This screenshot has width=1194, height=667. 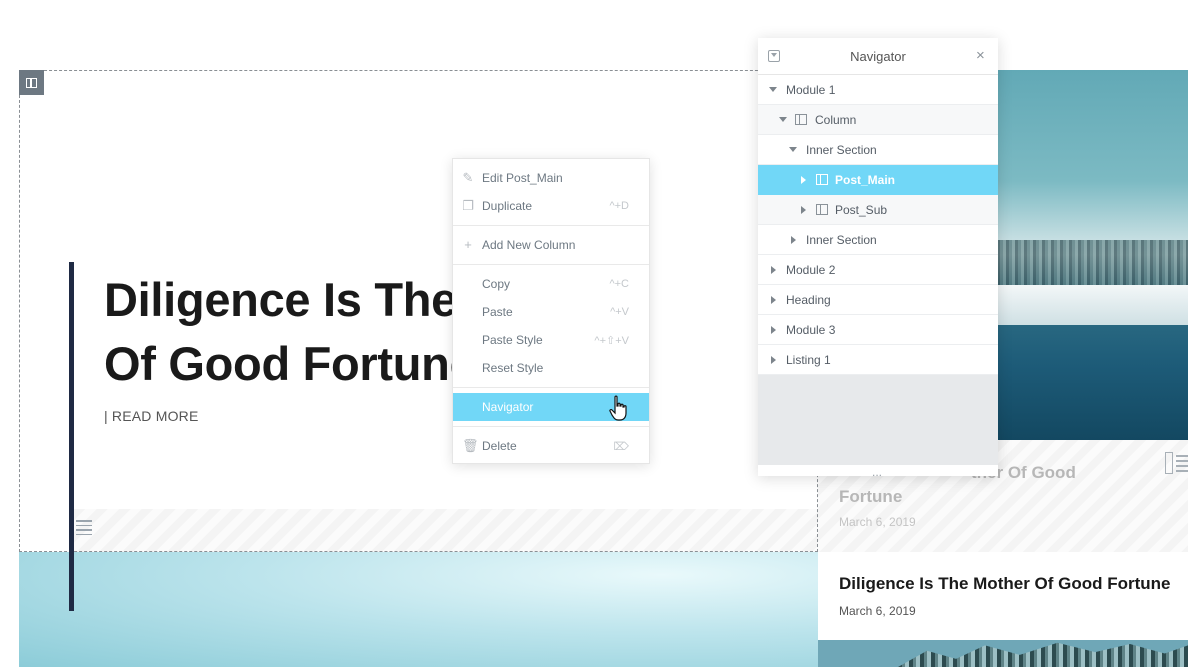 I want to click on plus-icon: +, so click(x=468, y=244).